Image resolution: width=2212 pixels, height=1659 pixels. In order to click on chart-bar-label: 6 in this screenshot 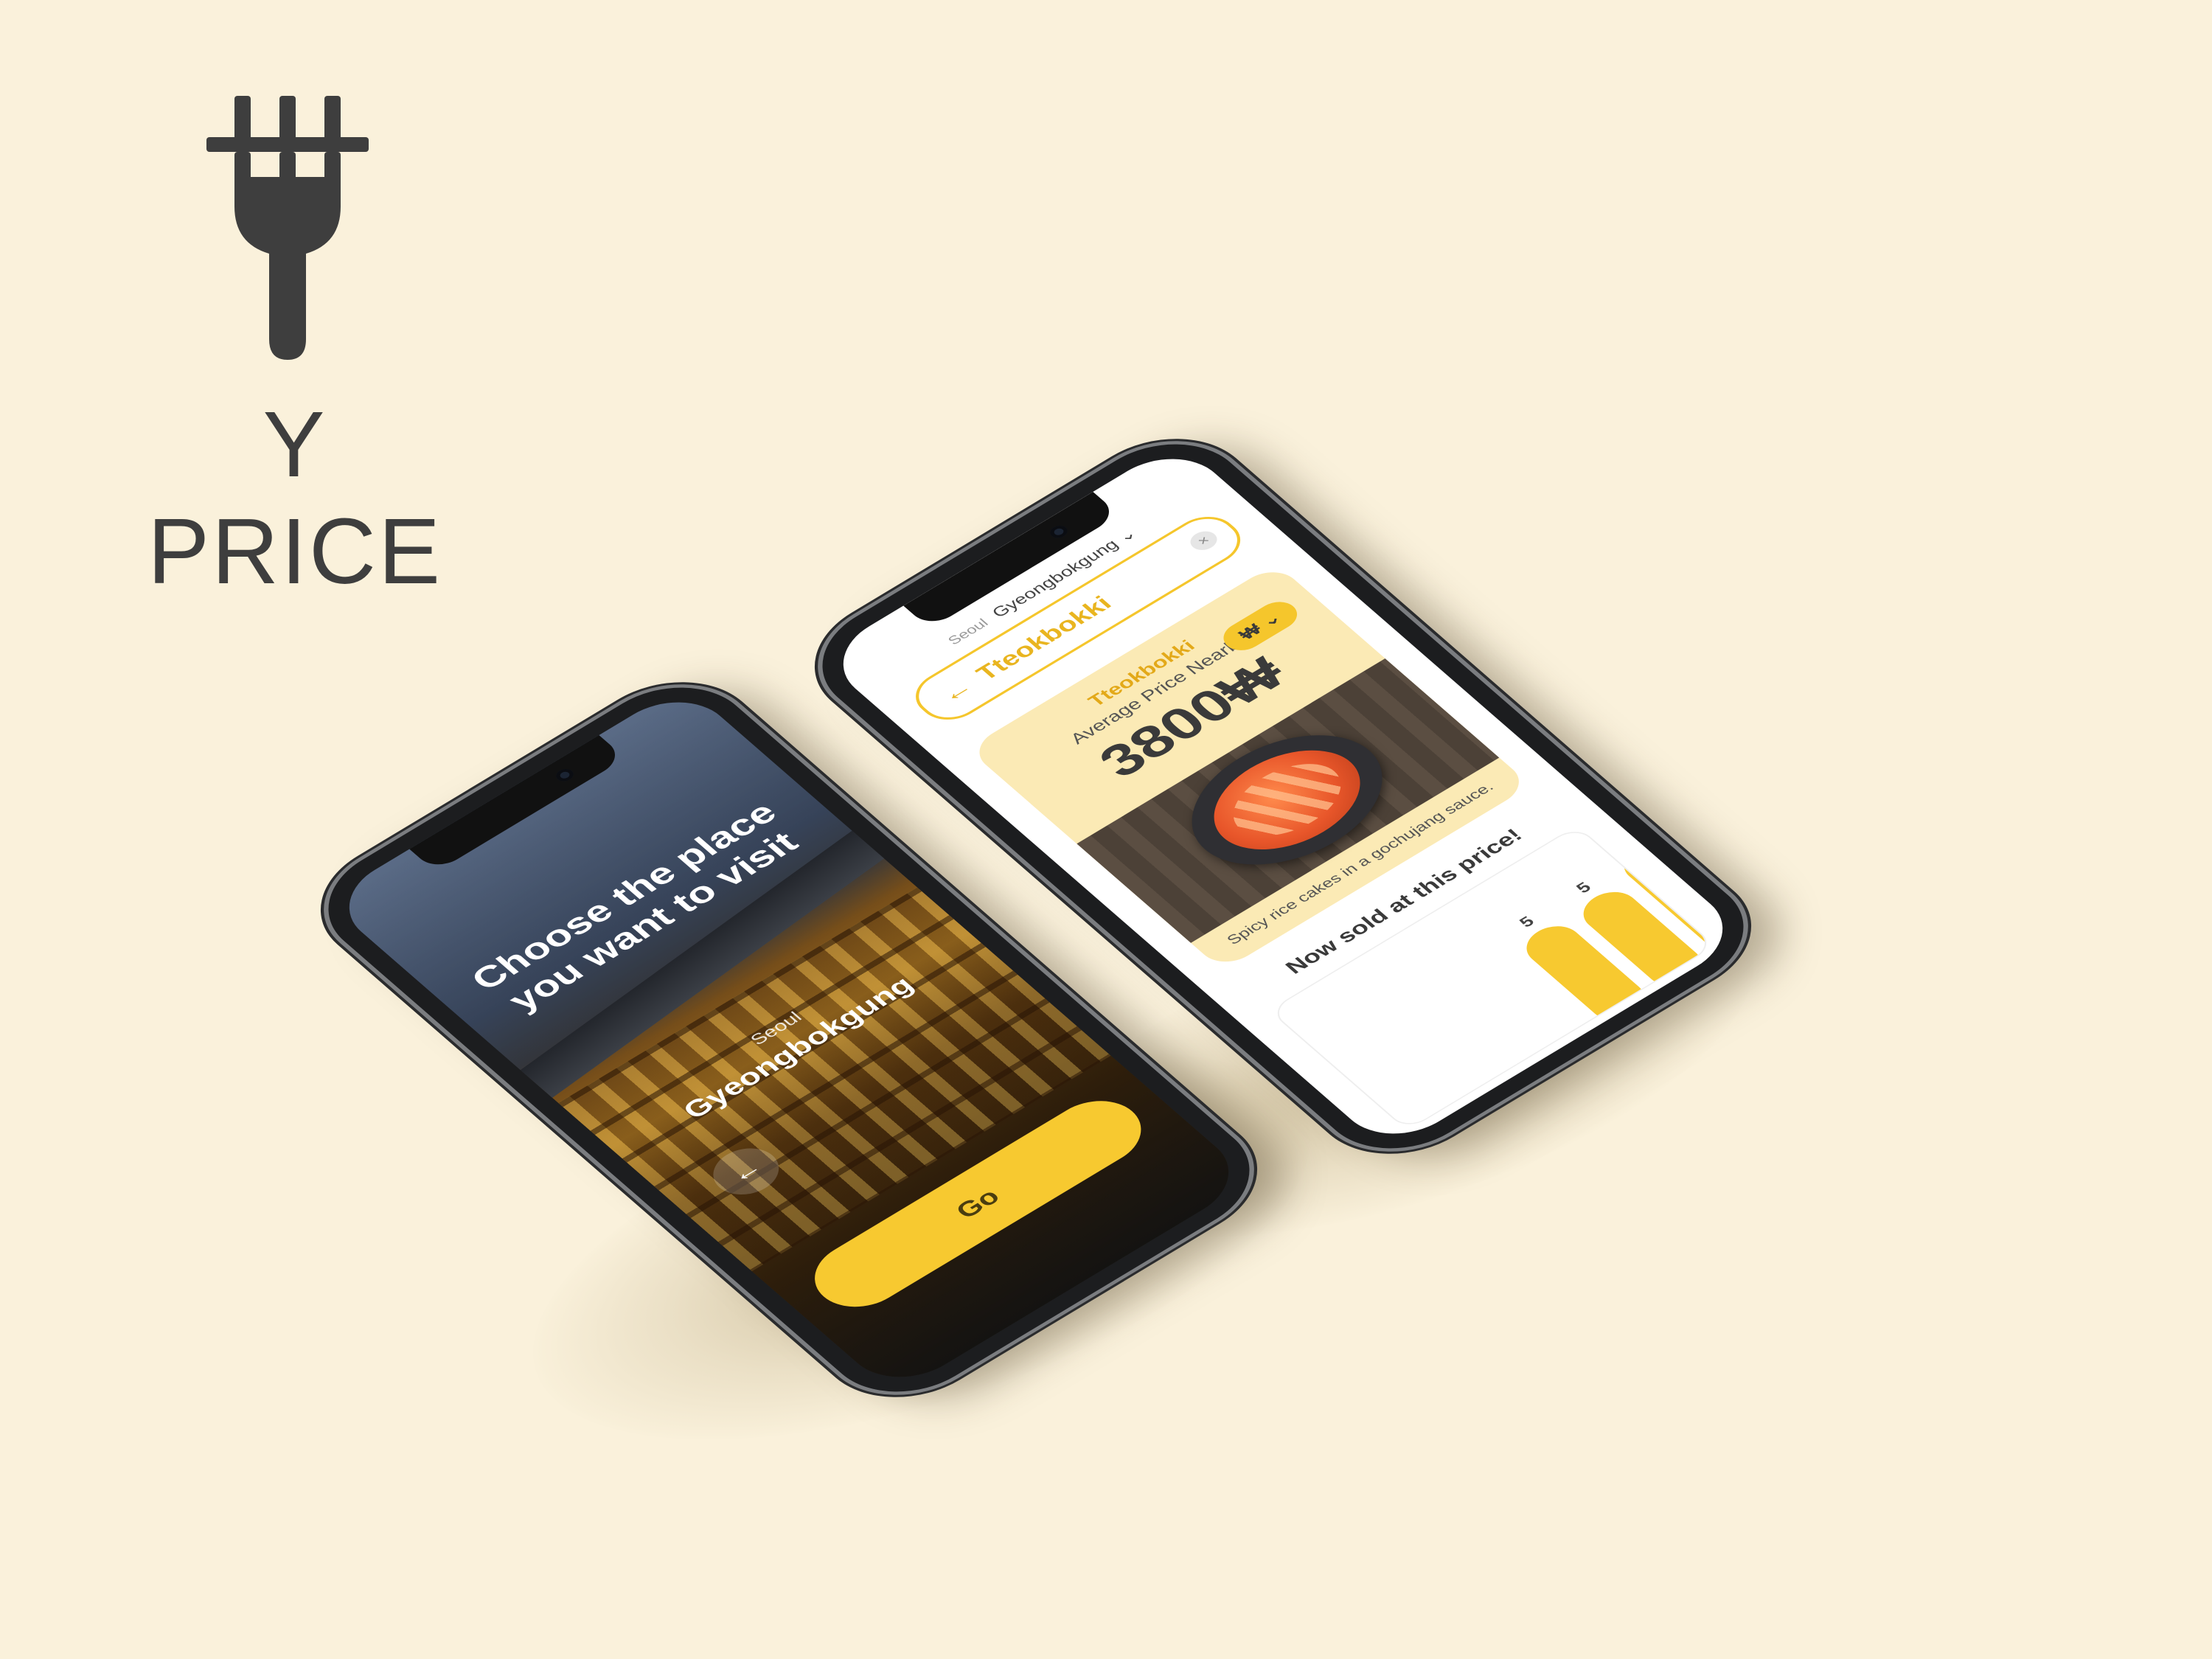, I will do `click(1623, 839)`.